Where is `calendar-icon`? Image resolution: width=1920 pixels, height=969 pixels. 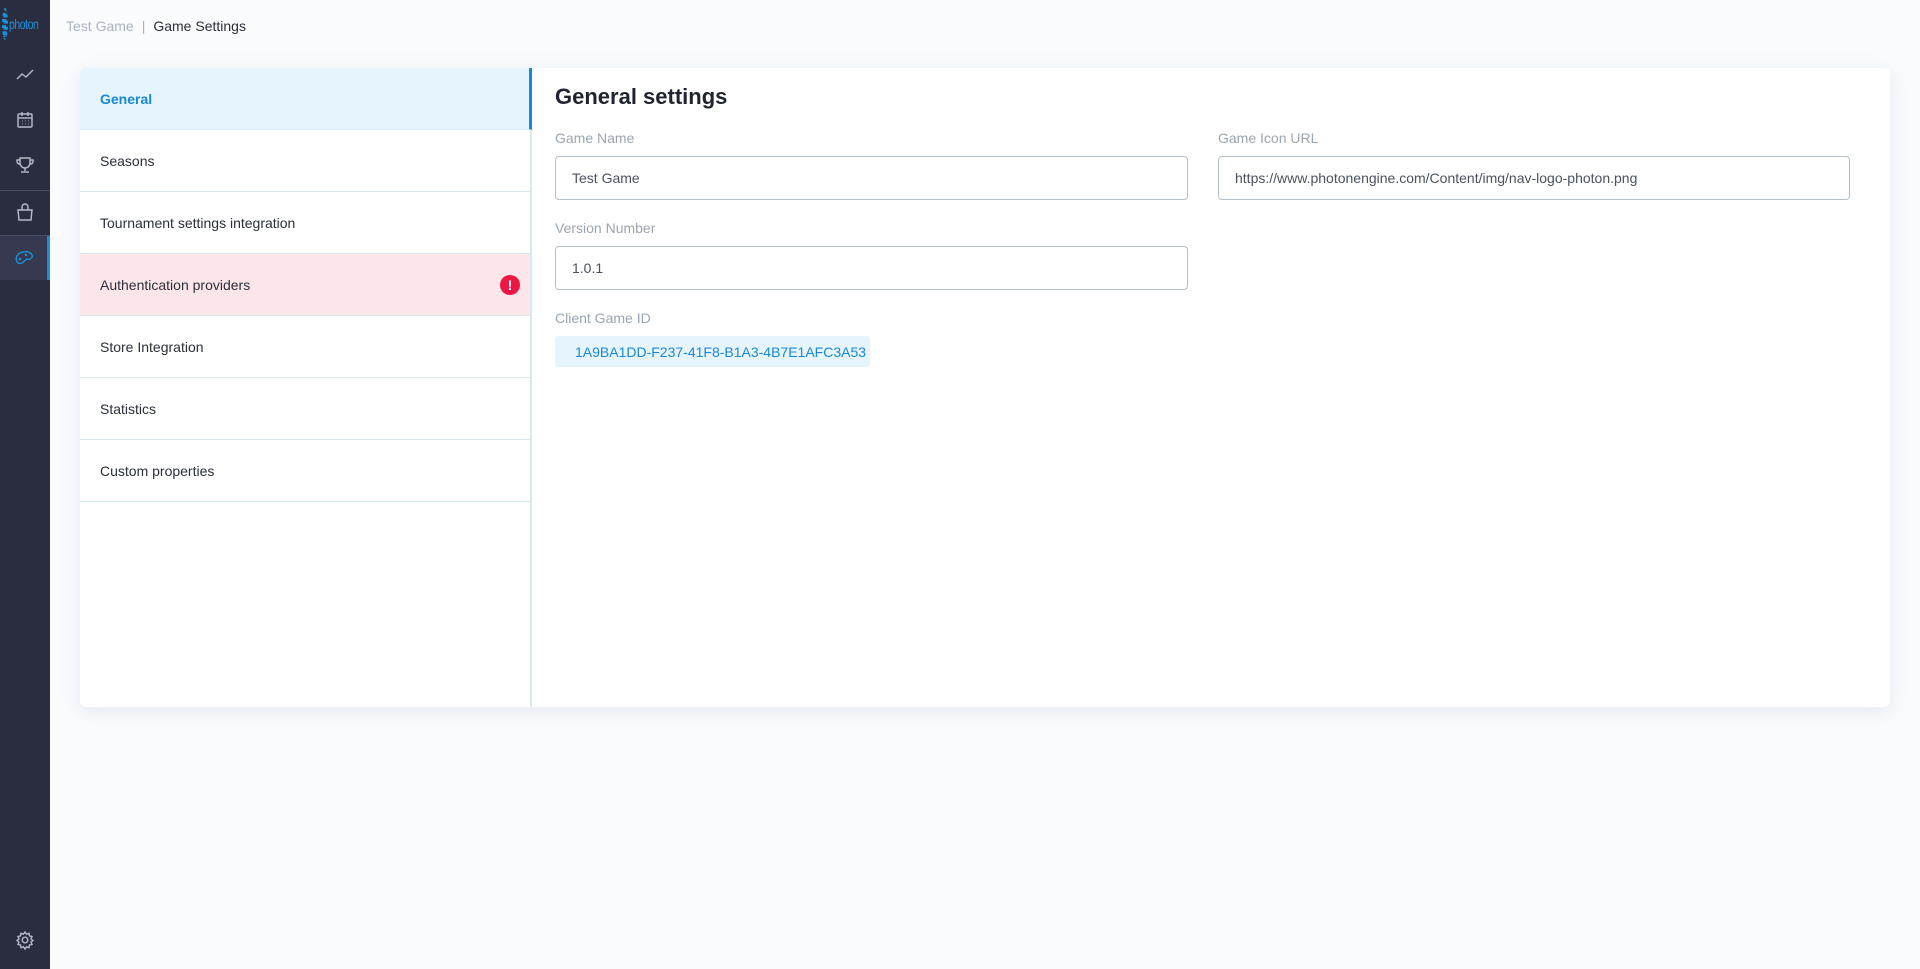
calendar-icon is located at coordinates (25, 120).